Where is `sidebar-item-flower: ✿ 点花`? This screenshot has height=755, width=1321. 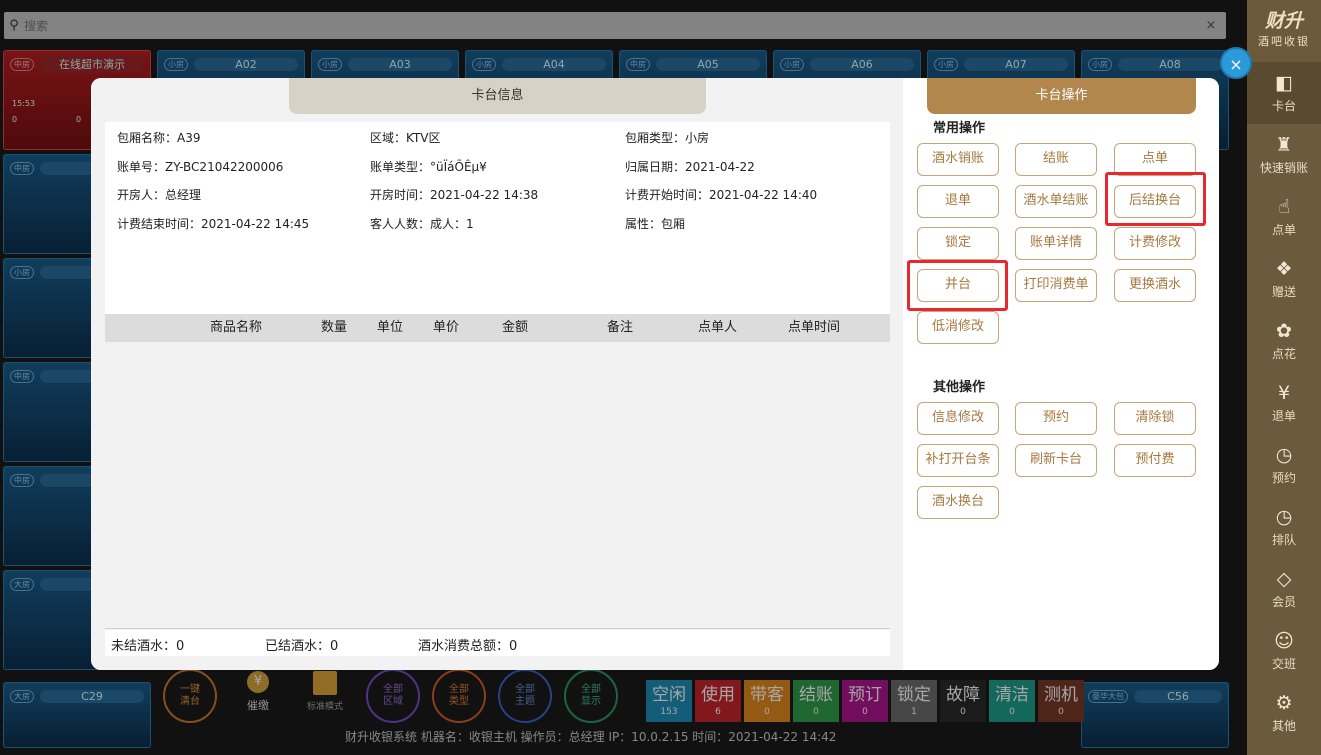
sidebar-item-flower: ✿ 点花 is located at coordinates (1284, 341).